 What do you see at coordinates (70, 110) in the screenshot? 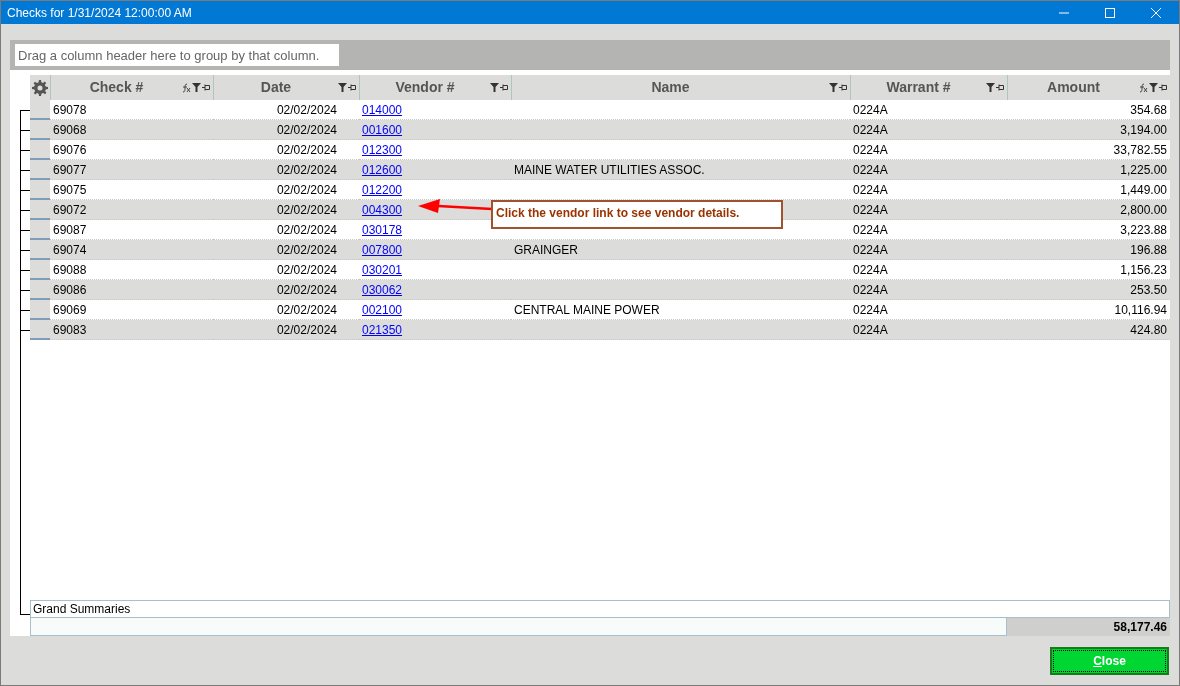
I see `table-cell: 69078` at bounding box center [70, 110].